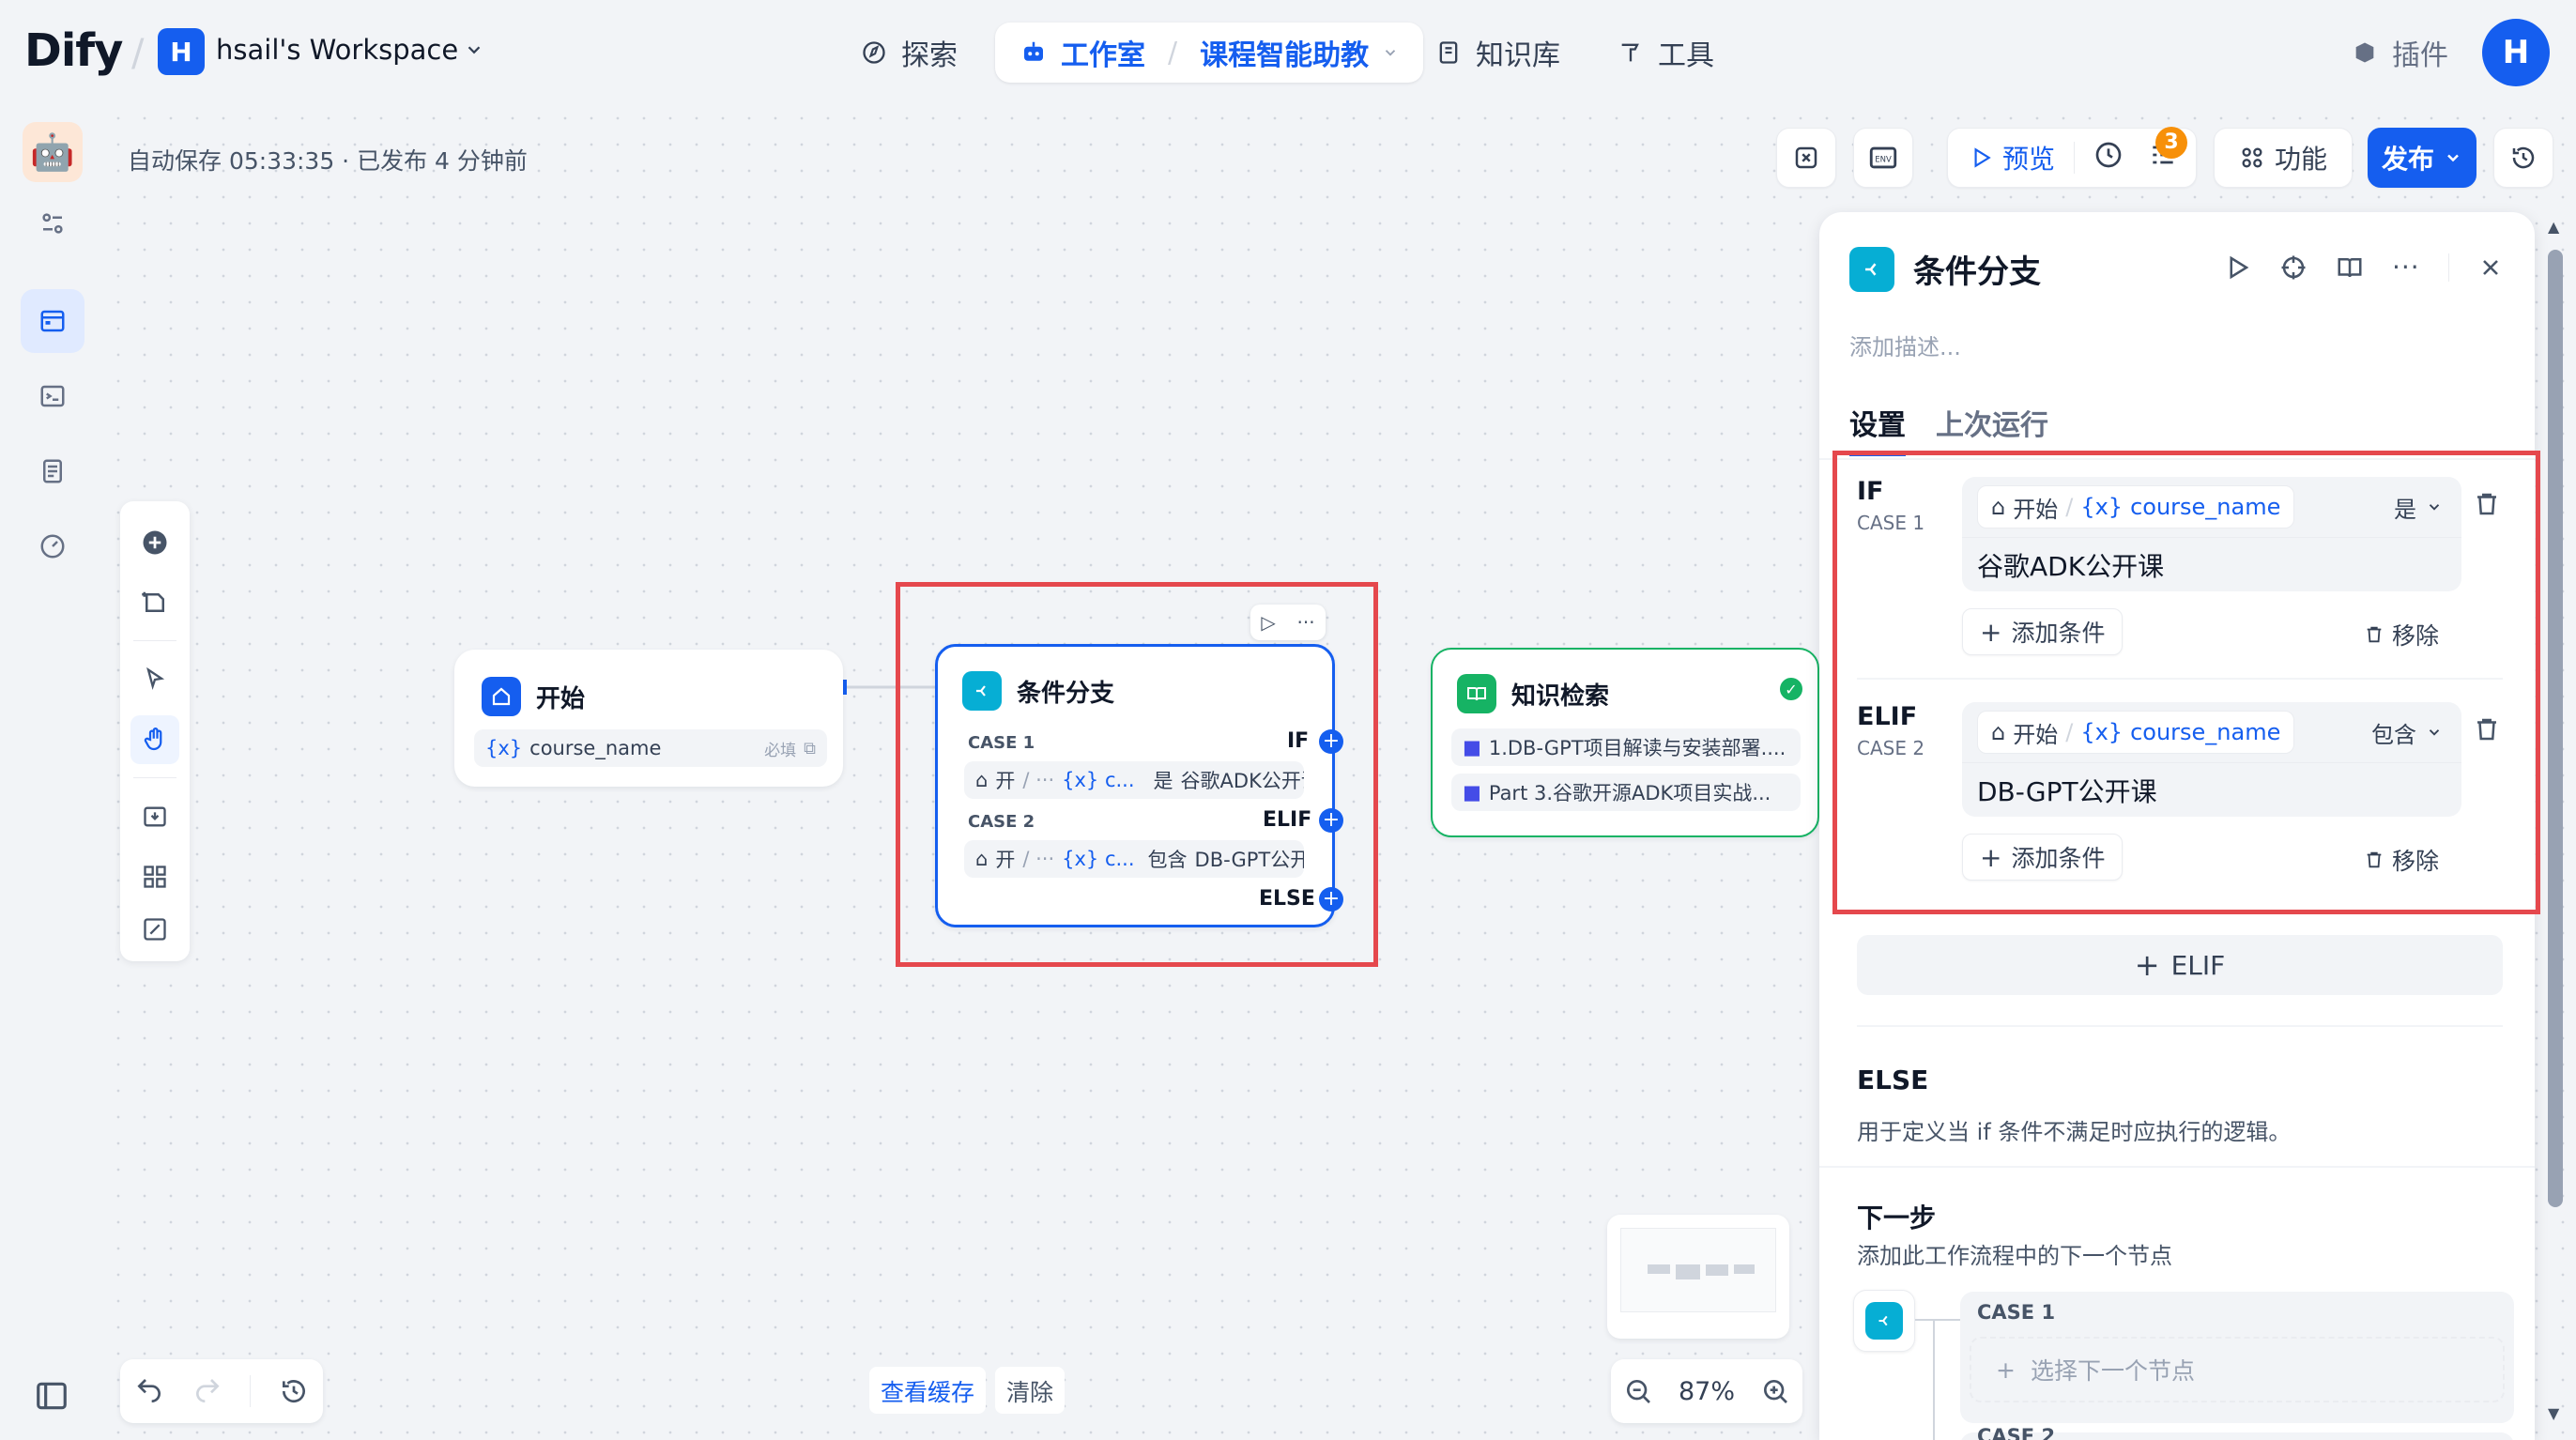  Describe the element at coordinates (2074, 1132) in the screenshot. I see `else-description: 用于定义当 if 条件不满足时应执行的逻辑。` at that location.